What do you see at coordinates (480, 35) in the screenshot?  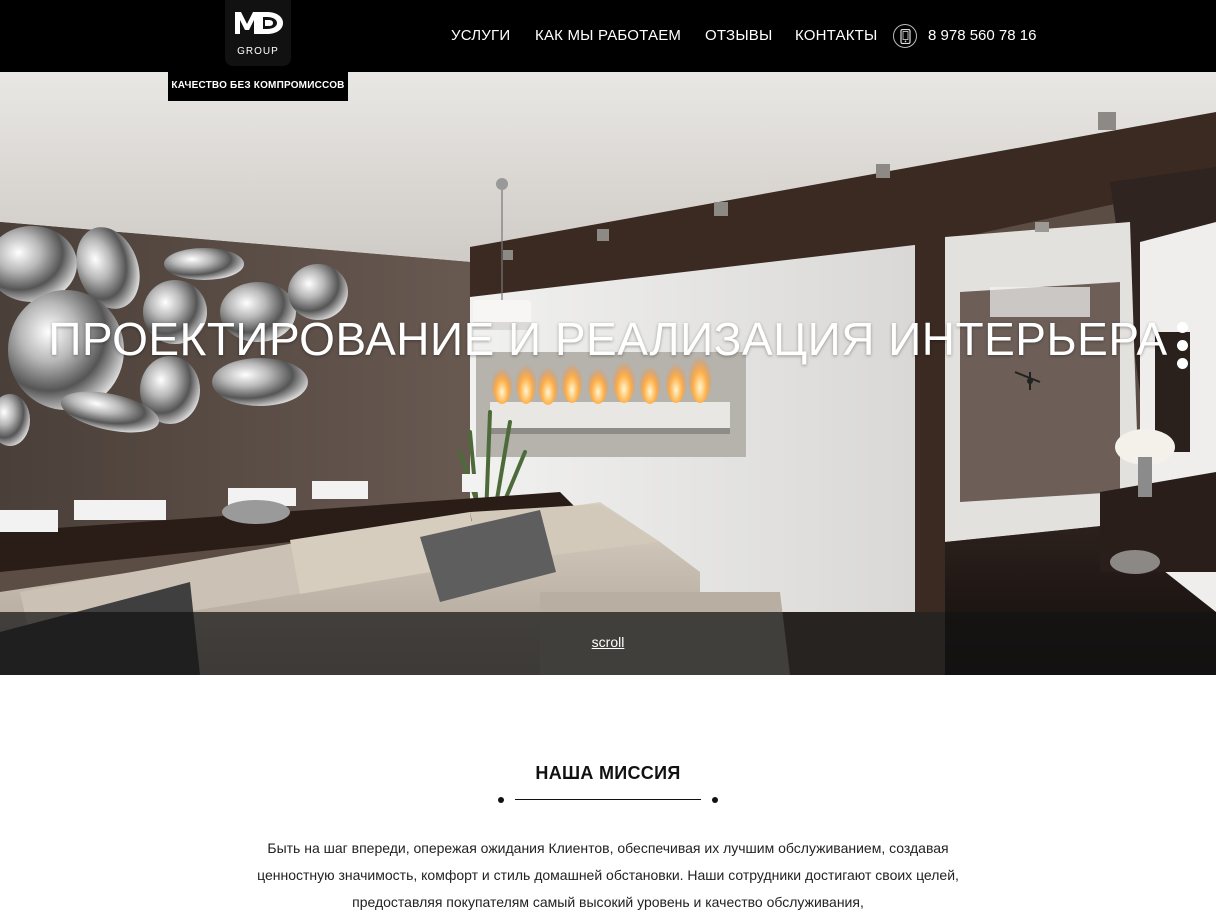 I see `nav-services: УСЛУГИ` at bounding box center [480, 35].